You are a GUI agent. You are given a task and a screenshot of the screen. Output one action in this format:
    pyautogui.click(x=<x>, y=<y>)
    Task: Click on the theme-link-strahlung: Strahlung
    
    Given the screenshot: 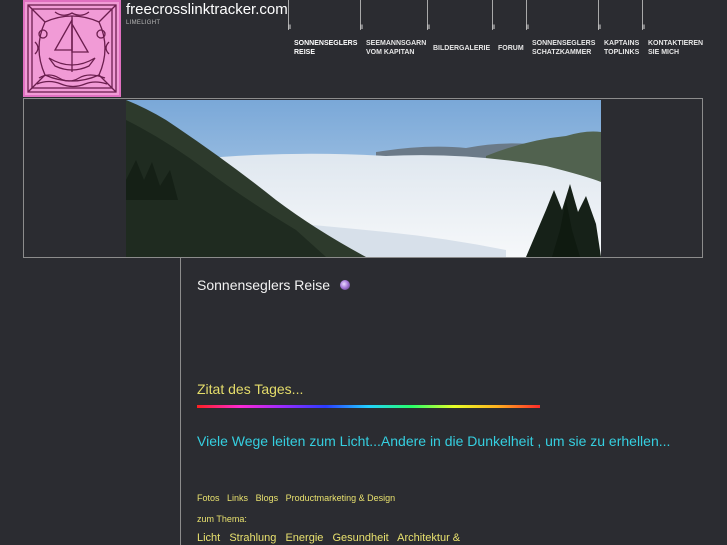 What is the action you would take?
    pyautogui.click(x=252, y=538)
    